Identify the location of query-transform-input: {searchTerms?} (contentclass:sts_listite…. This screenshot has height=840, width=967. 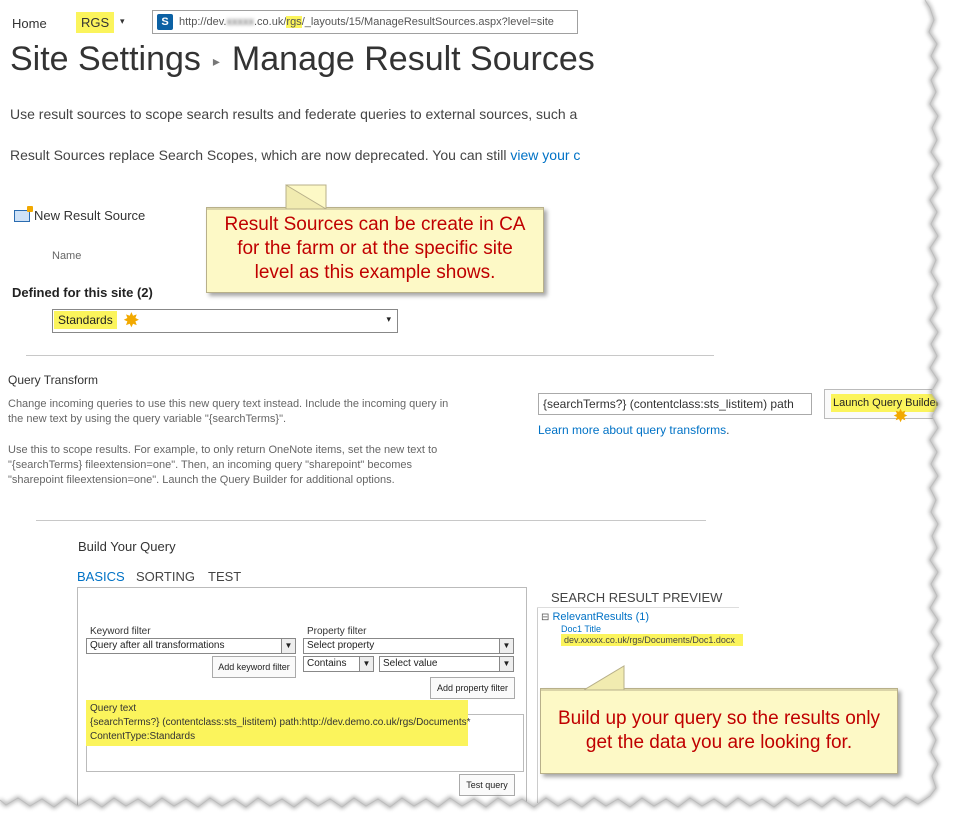
(675, 404).